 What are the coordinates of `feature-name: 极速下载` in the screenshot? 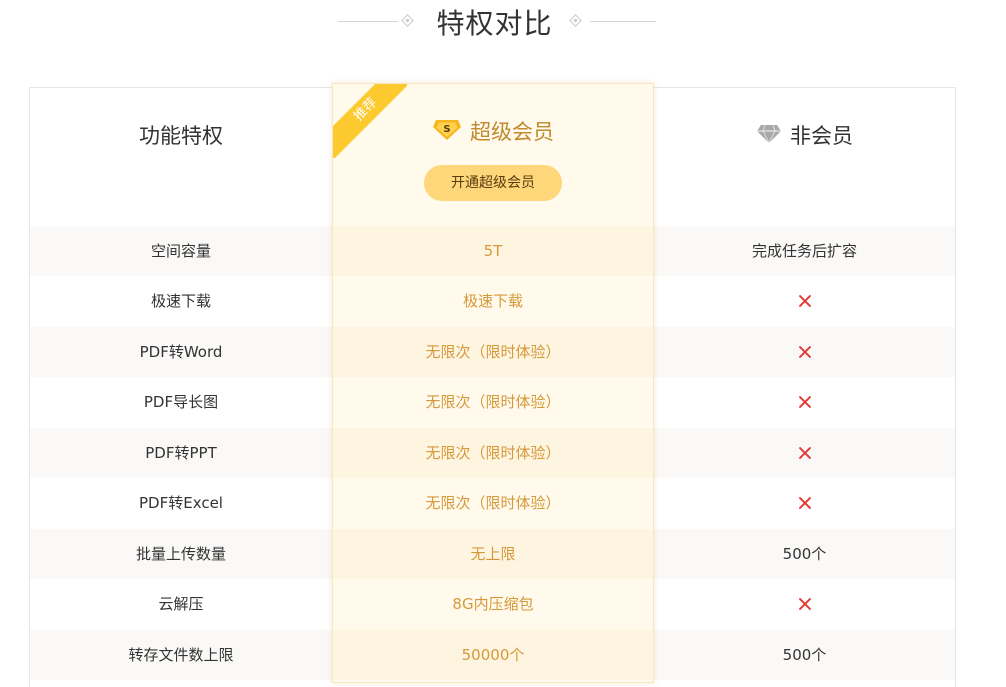 It's located at (180, 301).